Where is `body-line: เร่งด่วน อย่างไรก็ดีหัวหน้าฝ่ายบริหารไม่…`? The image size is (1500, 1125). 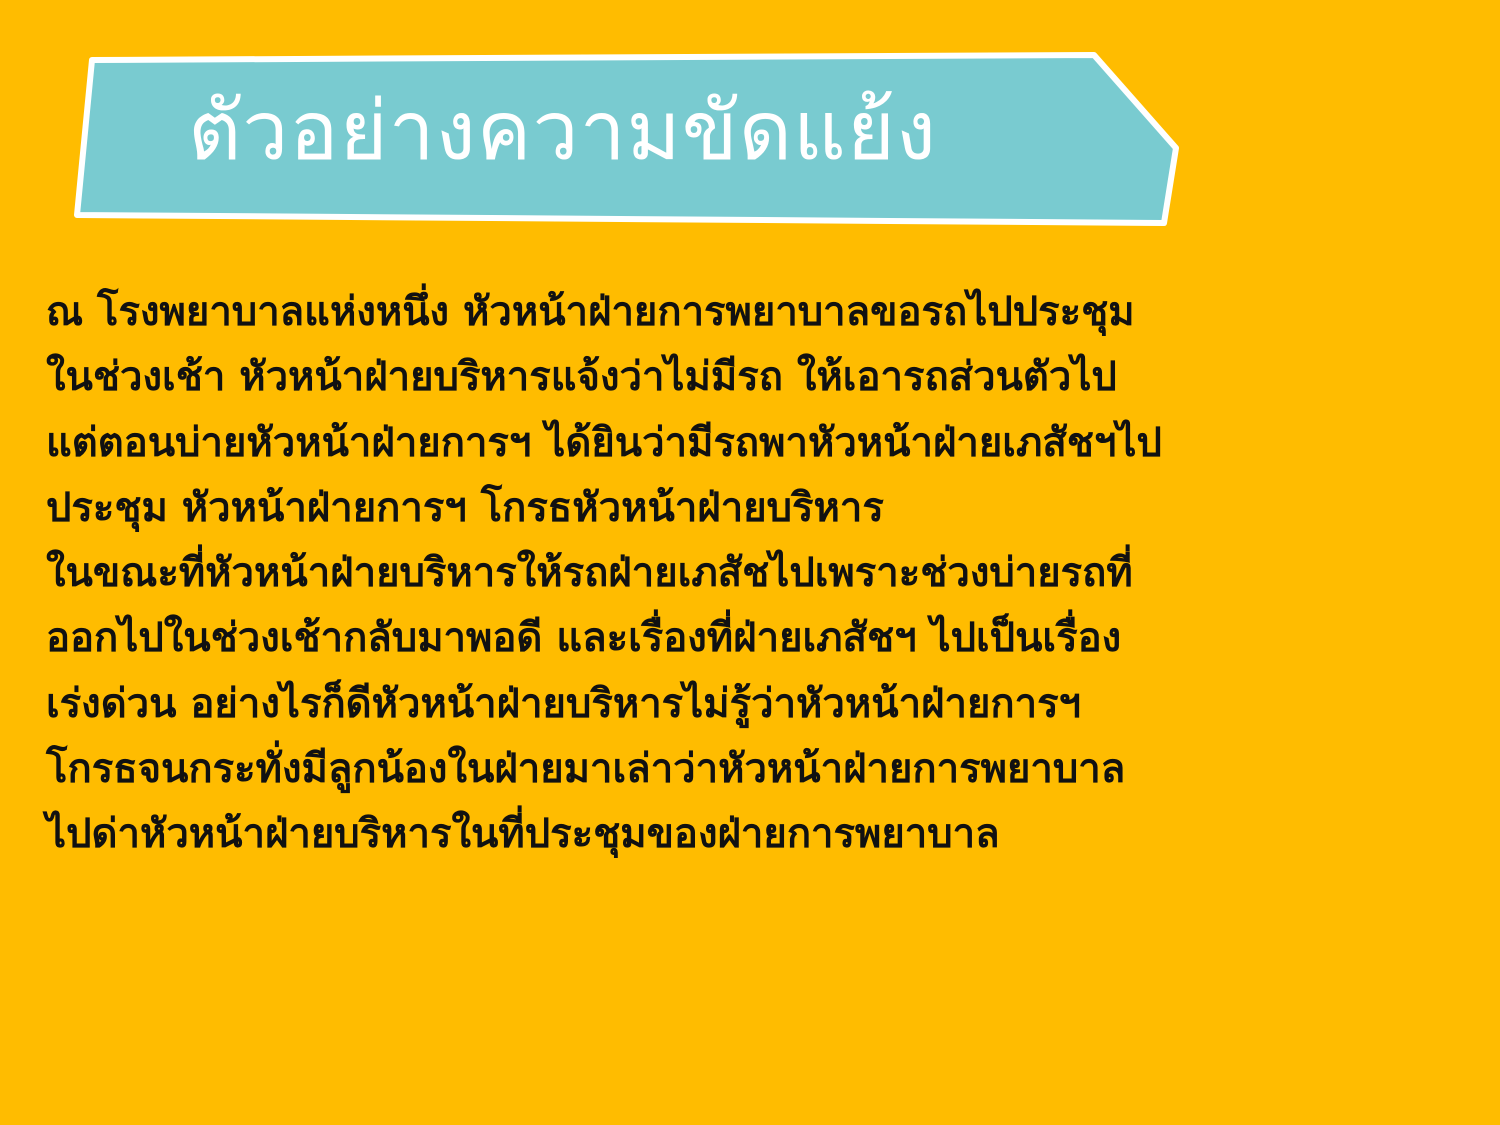 body-line: เร่งด่วน อย่างไรก็ดีหัวหน้าฝ่ายบริหารไม่… is located at coordinates (564, 703).